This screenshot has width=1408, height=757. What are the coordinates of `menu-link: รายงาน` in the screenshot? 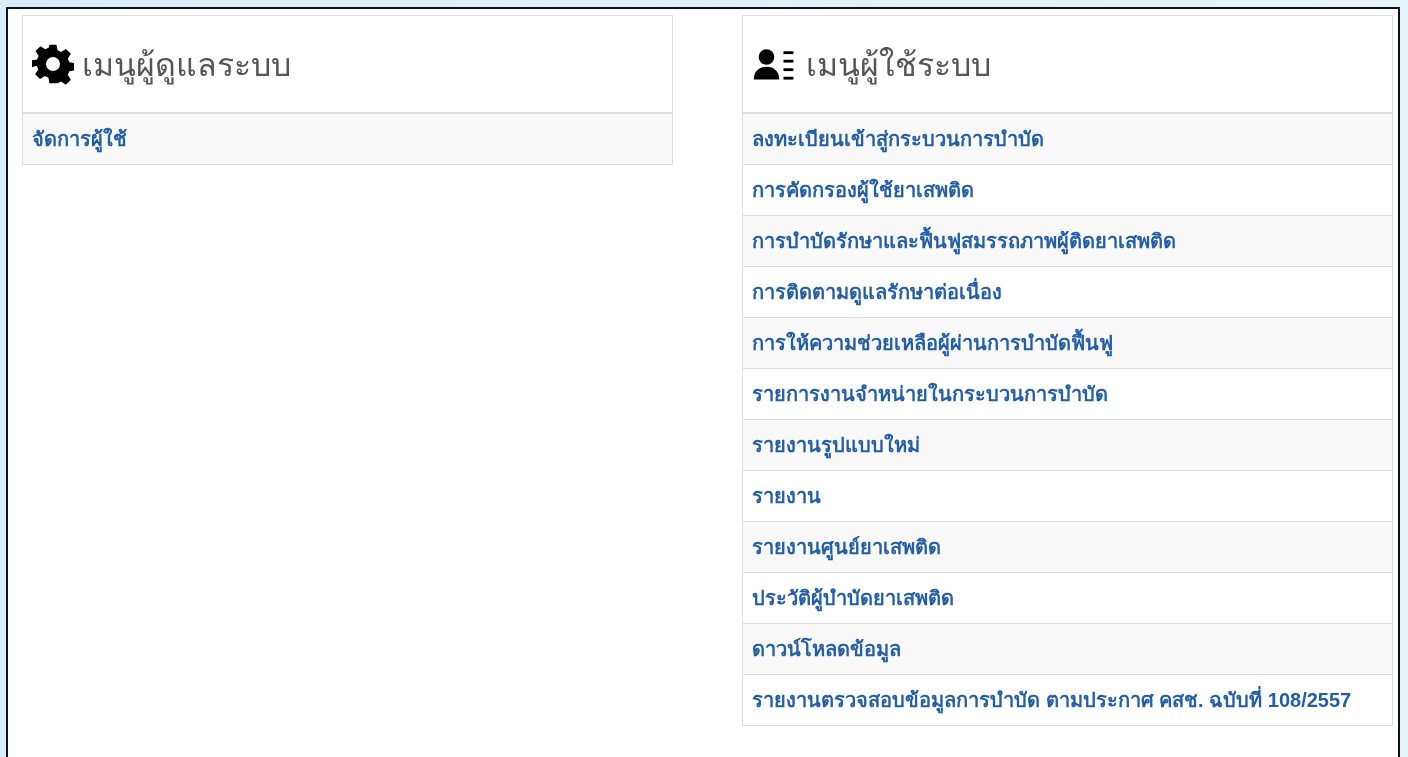 It's located at (786, 496).